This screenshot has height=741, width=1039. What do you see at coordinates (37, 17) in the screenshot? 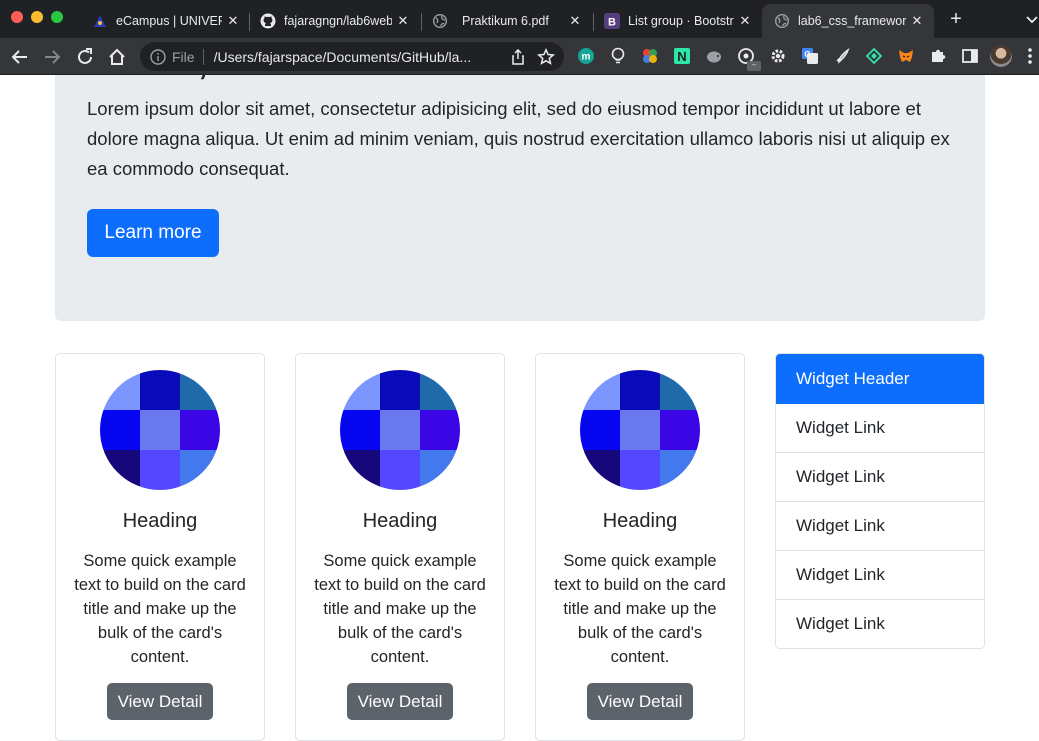
I see `minimize-window-button` at bounding box center [37, 17].